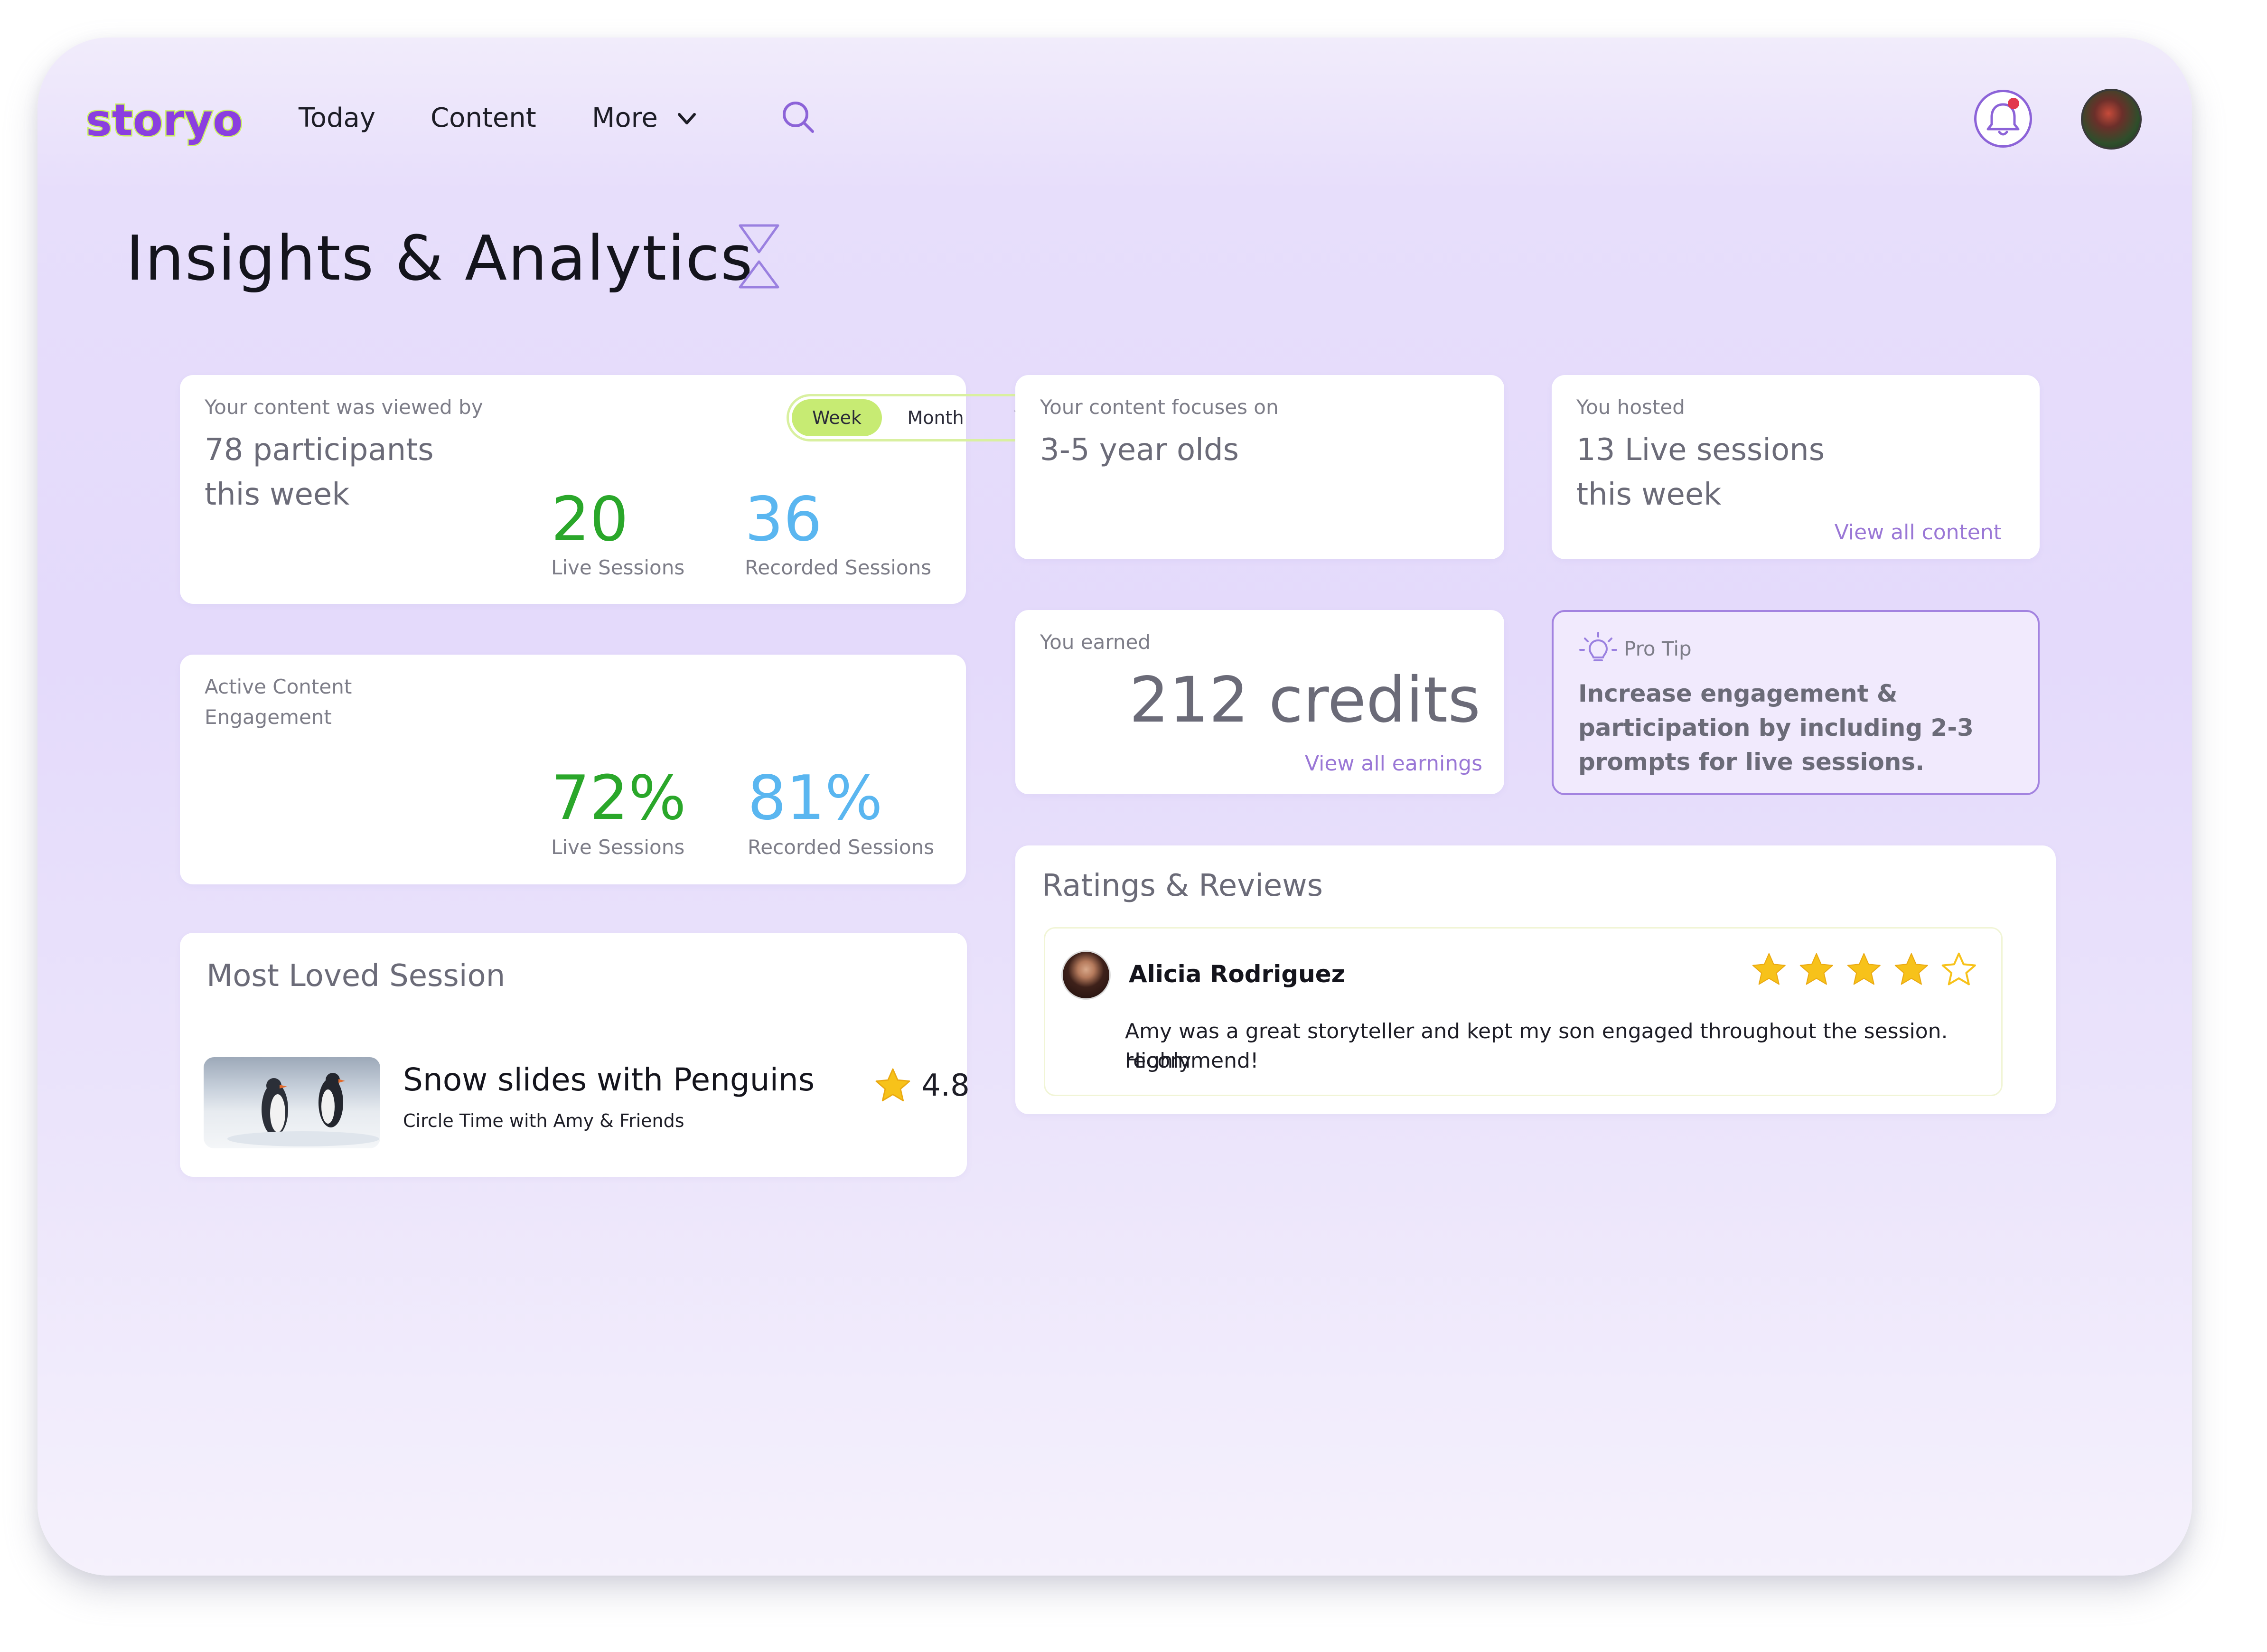 The height and width of the screenshot is (1652, 2267). What do you see at coordinates (625, 118) in the screenshot?
I see `nav-more: More` at bounding box center [625, 118].